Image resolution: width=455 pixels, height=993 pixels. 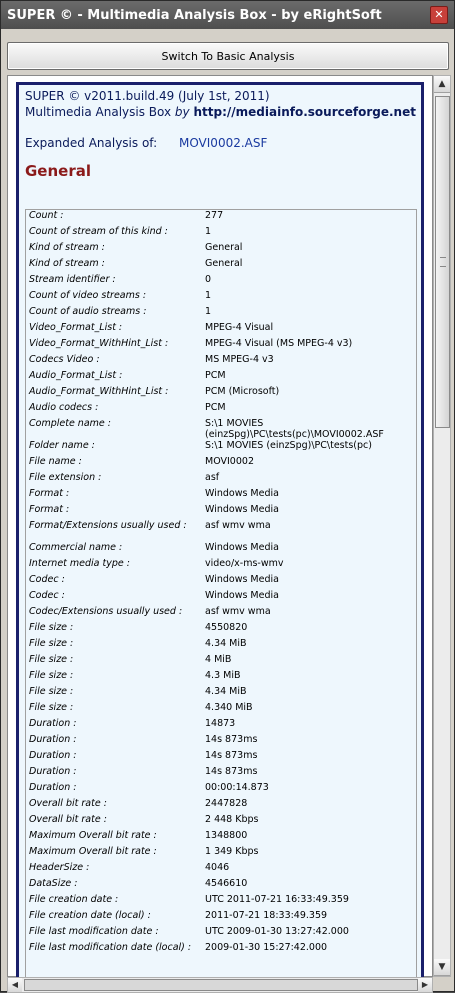 I want to click on table-row: Duration : 14s 873ms, so click(x=221, y=758).